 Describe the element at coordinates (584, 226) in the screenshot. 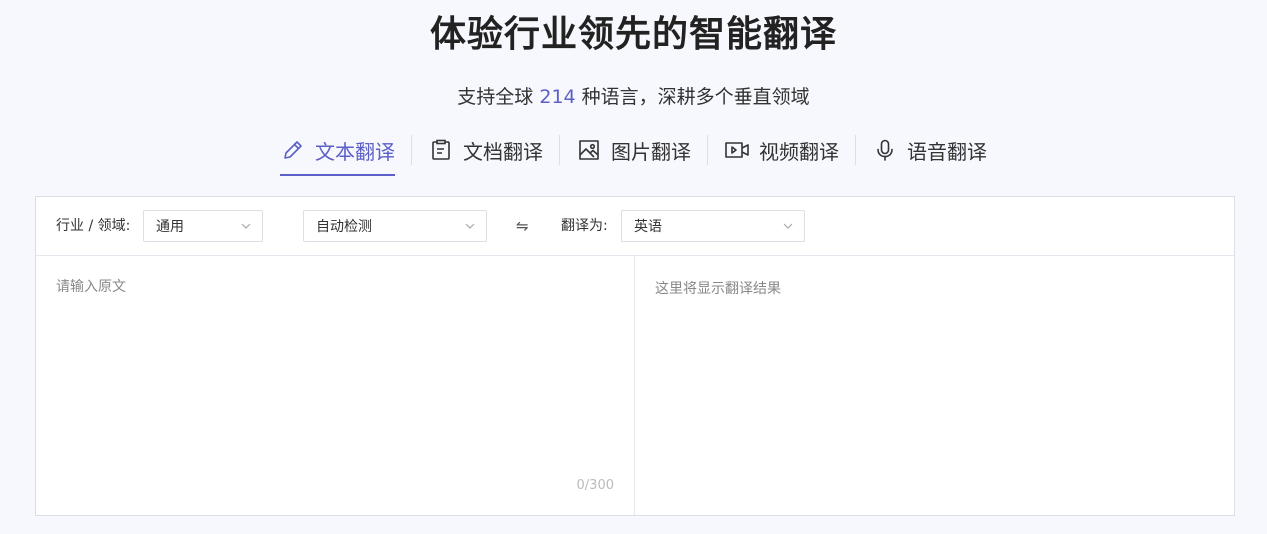

I see `target-language-label: 翻译为:` at that location.